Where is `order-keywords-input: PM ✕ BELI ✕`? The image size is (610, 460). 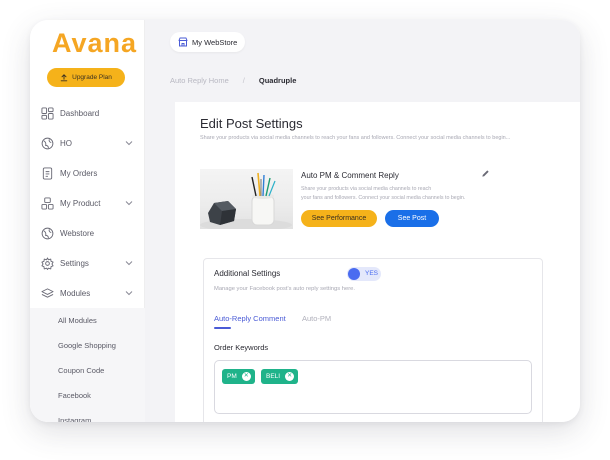 order-keywords-input: PM ✕ BELI ✕ is located at coordinates (373, 387).